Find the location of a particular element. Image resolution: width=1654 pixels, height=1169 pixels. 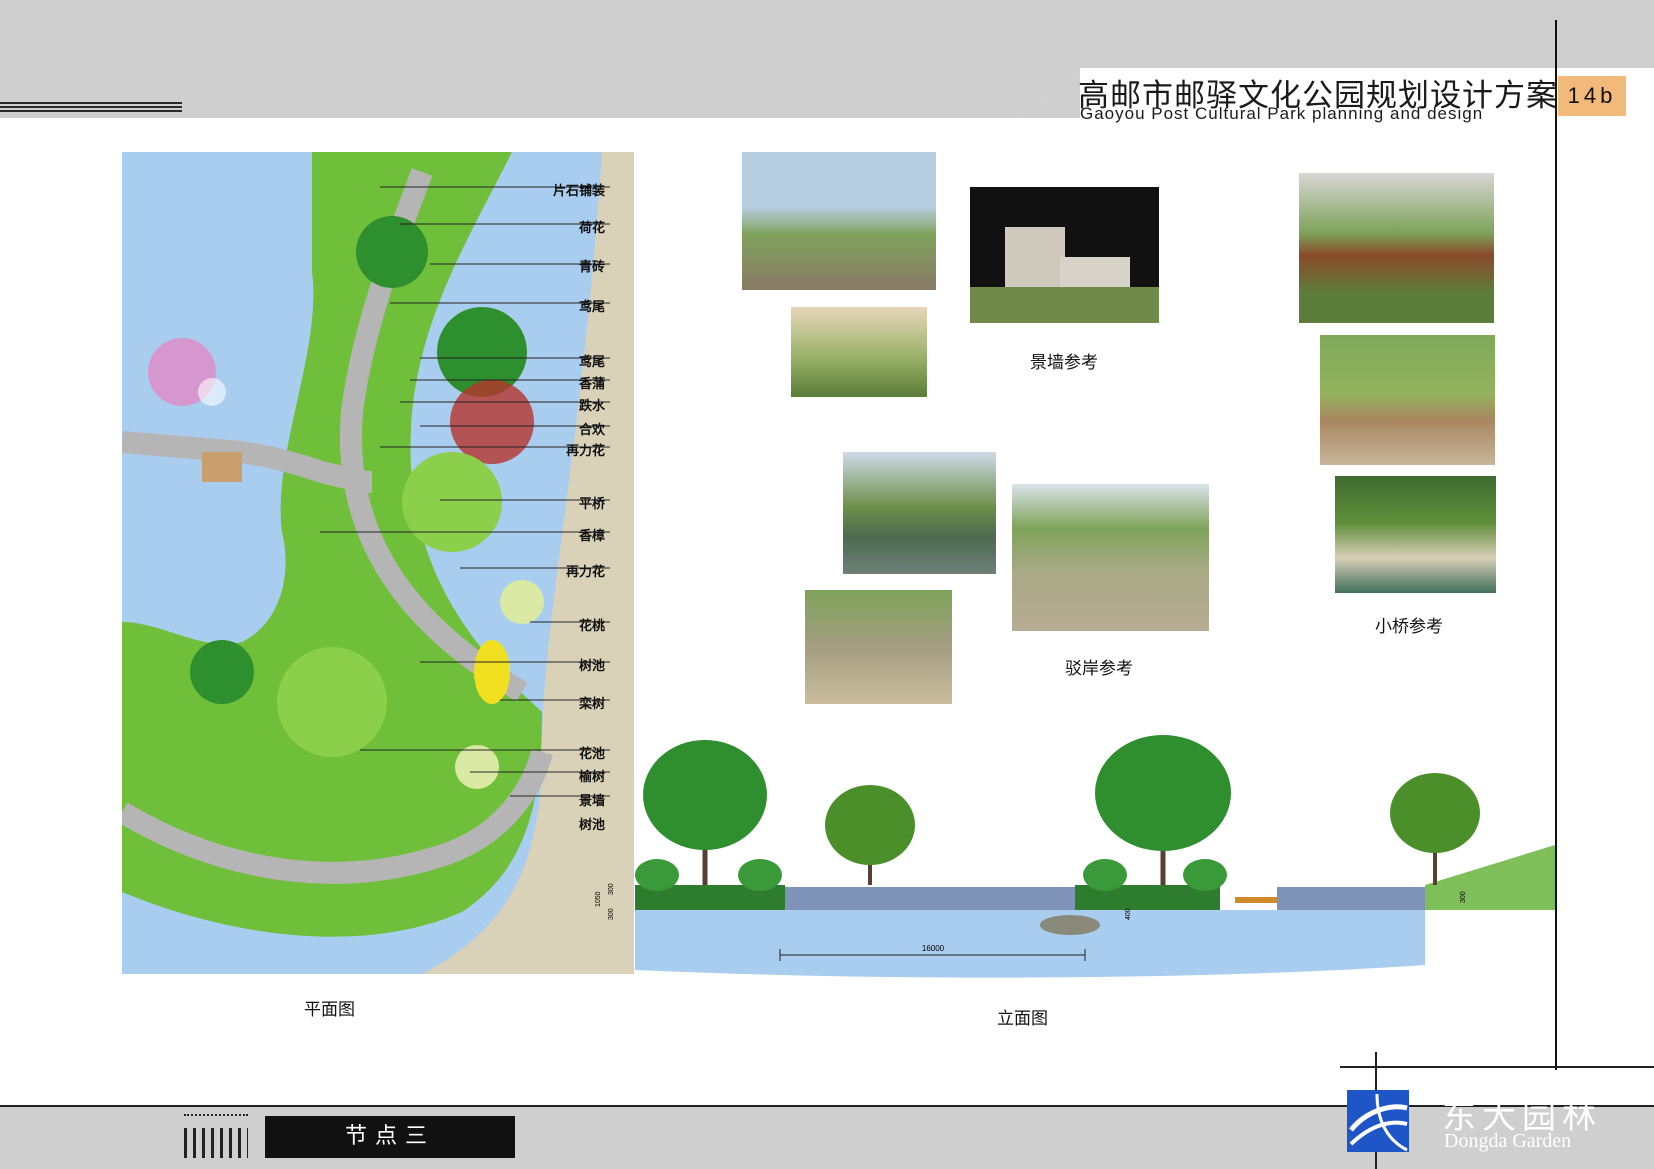

elevation-height-2: 1050 is located at coordinates (598, 899).